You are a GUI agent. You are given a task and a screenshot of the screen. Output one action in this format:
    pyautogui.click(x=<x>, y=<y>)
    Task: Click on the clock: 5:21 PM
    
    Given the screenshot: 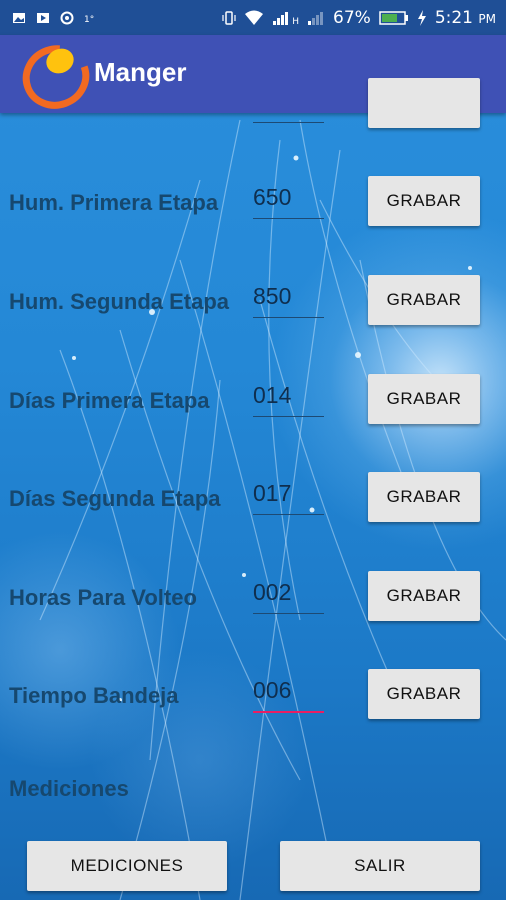 What is the action you would take?
    pyautogui.click(x=465, y=18)
    